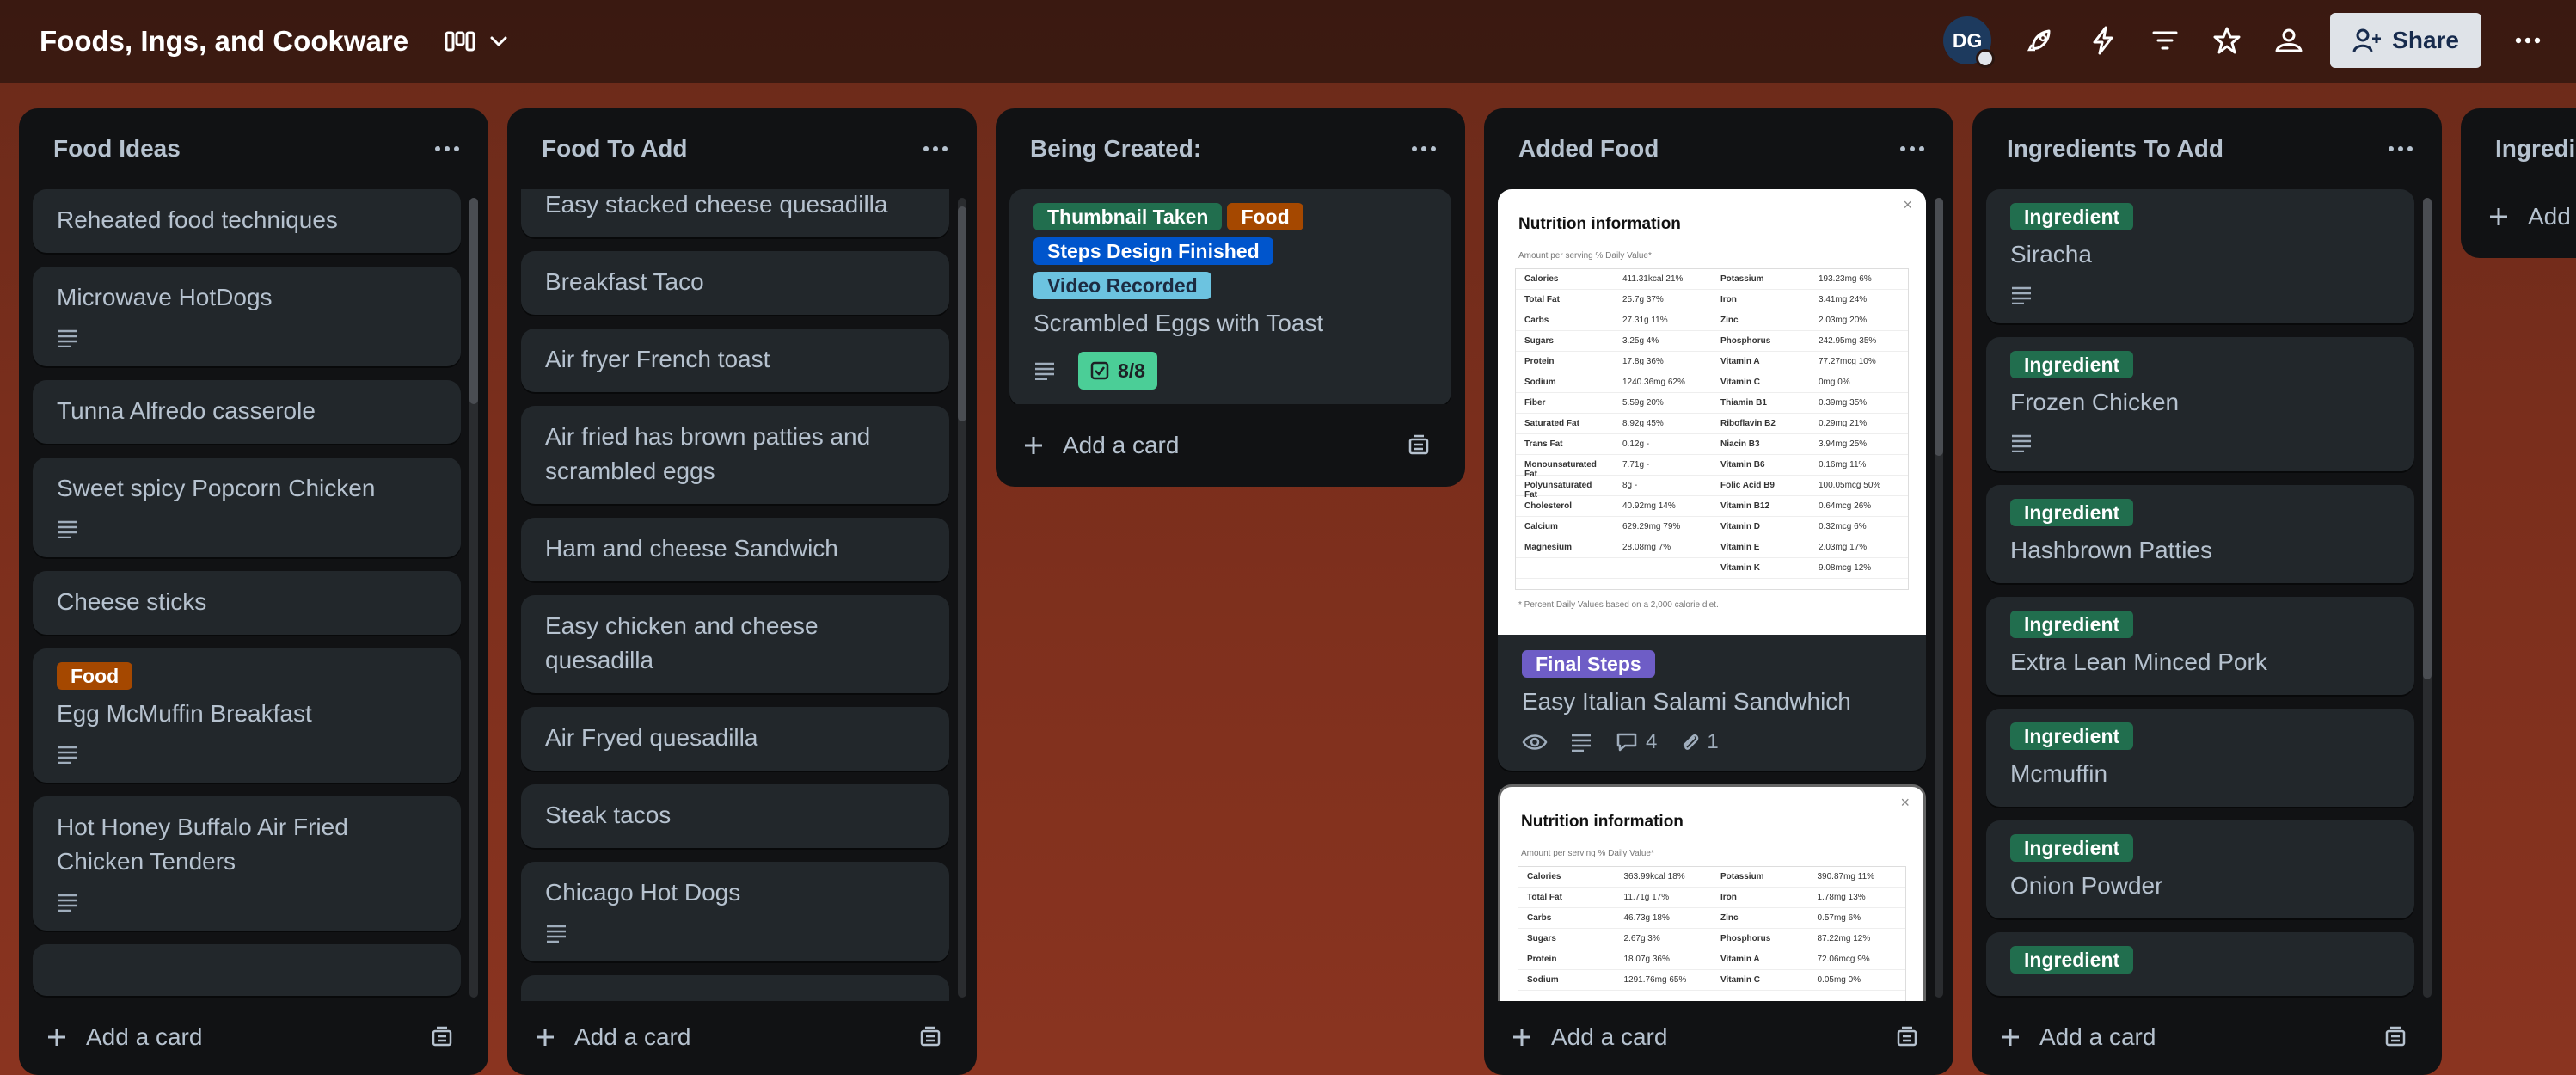  What do you see at coordinates (247, 412) in the screenshot?
I see `card: Tunna Alfredo casserole` at bounding box center [247, 412].